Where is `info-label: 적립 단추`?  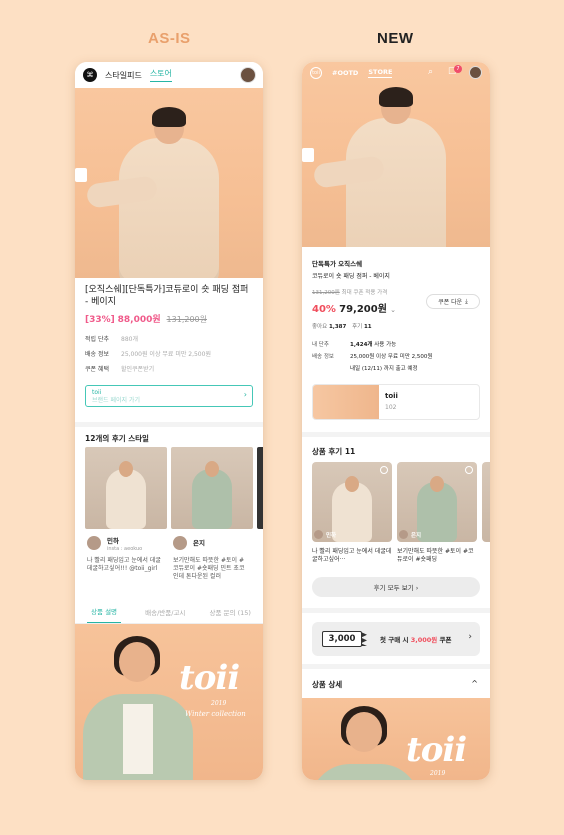 info-label: 적립 단추 is located at coordinates (97, 339).